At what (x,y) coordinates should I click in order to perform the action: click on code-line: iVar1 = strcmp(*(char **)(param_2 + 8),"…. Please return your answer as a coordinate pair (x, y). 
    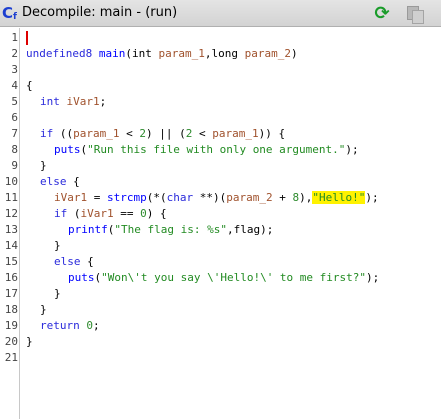
    Looking at the image, I should click on (216, 198).